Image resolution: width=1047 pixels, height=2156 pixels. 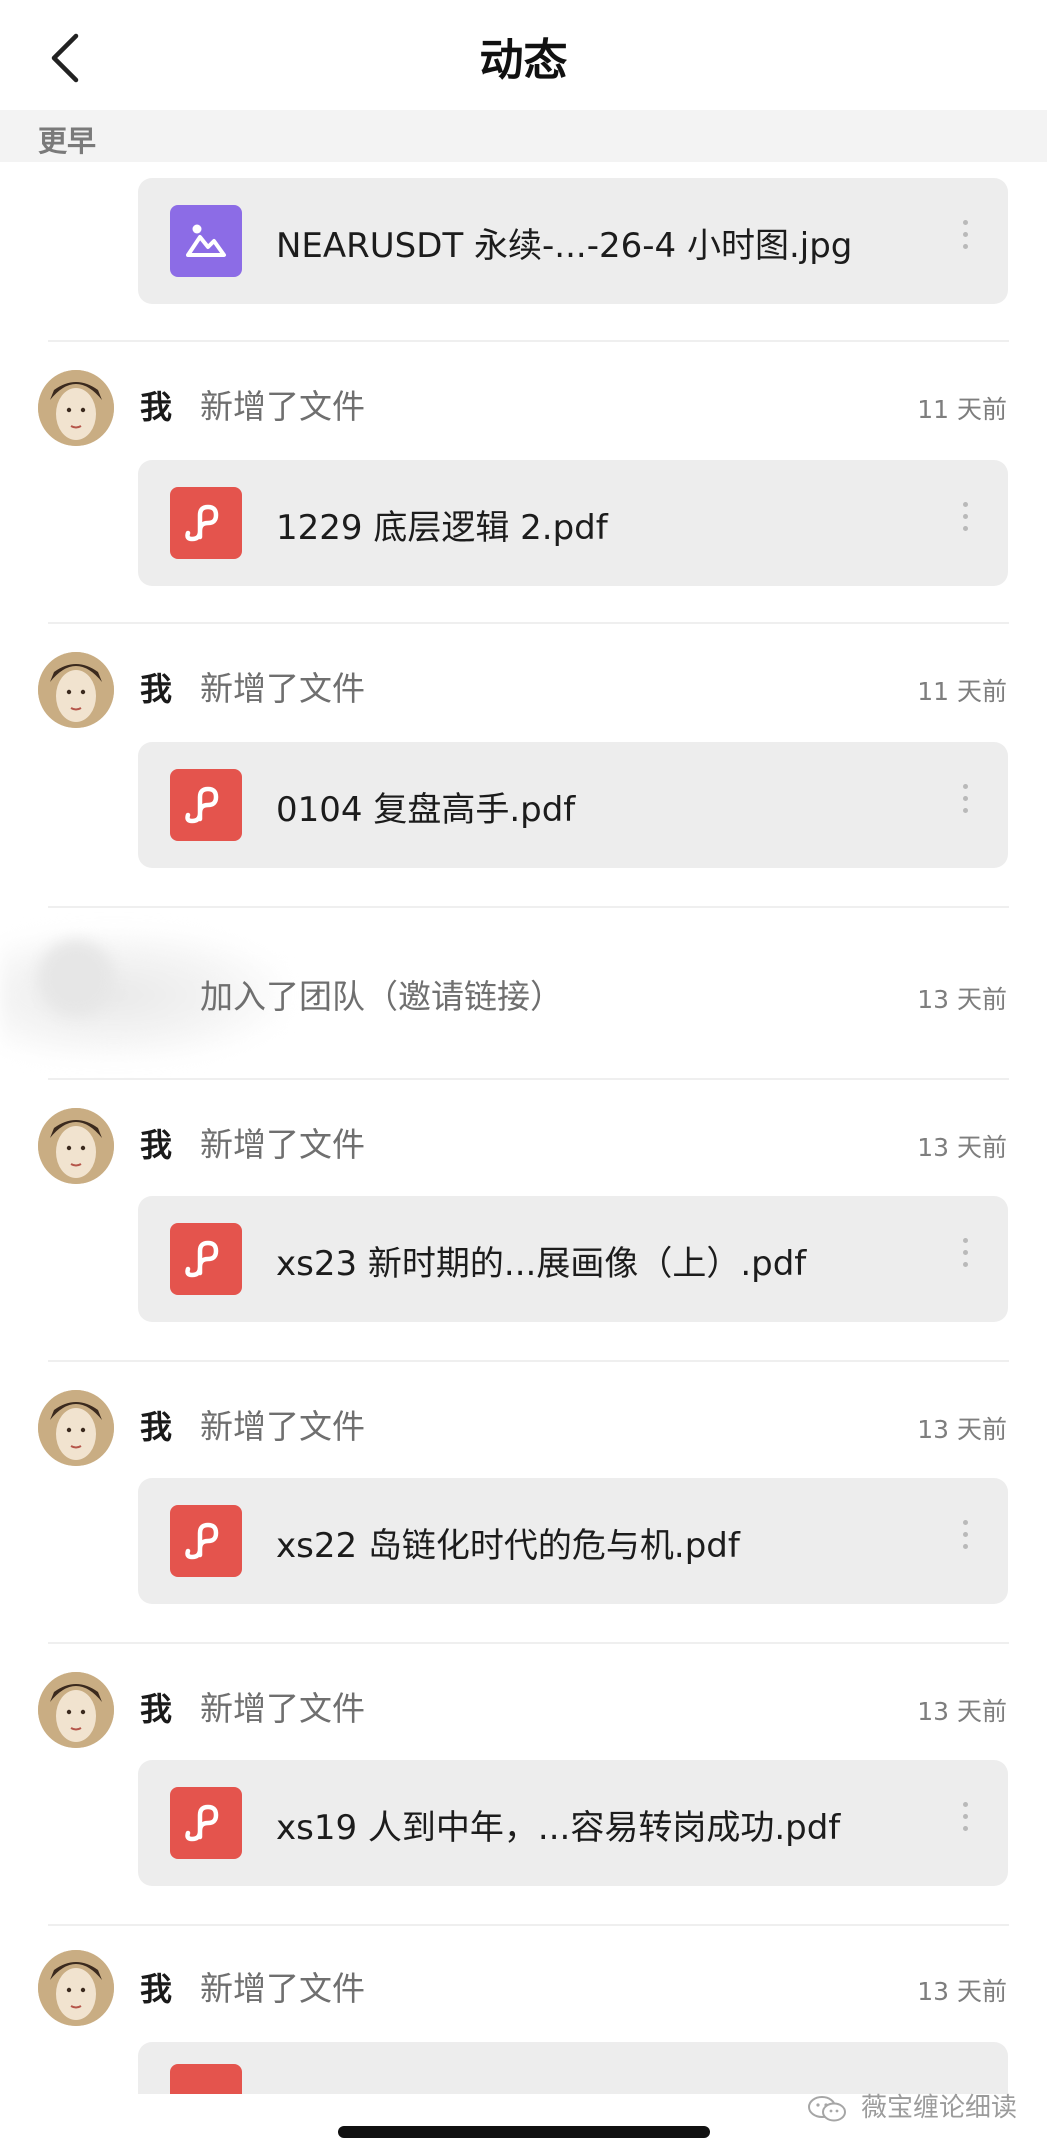 What do you see at coordinates (426, 810) in the screenshot?
I see `file-name: 0104 复盘高手.pdf` at bounding box center [426, 810].